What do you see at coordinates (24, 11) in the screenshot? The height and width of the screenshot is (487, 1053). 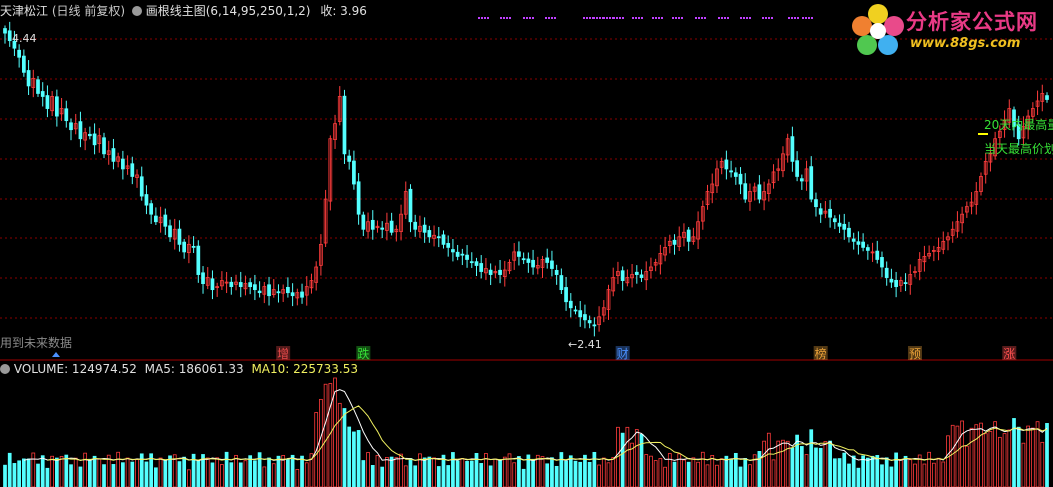 I see `security-name: 天津松江` at bounding box center [24, 11].